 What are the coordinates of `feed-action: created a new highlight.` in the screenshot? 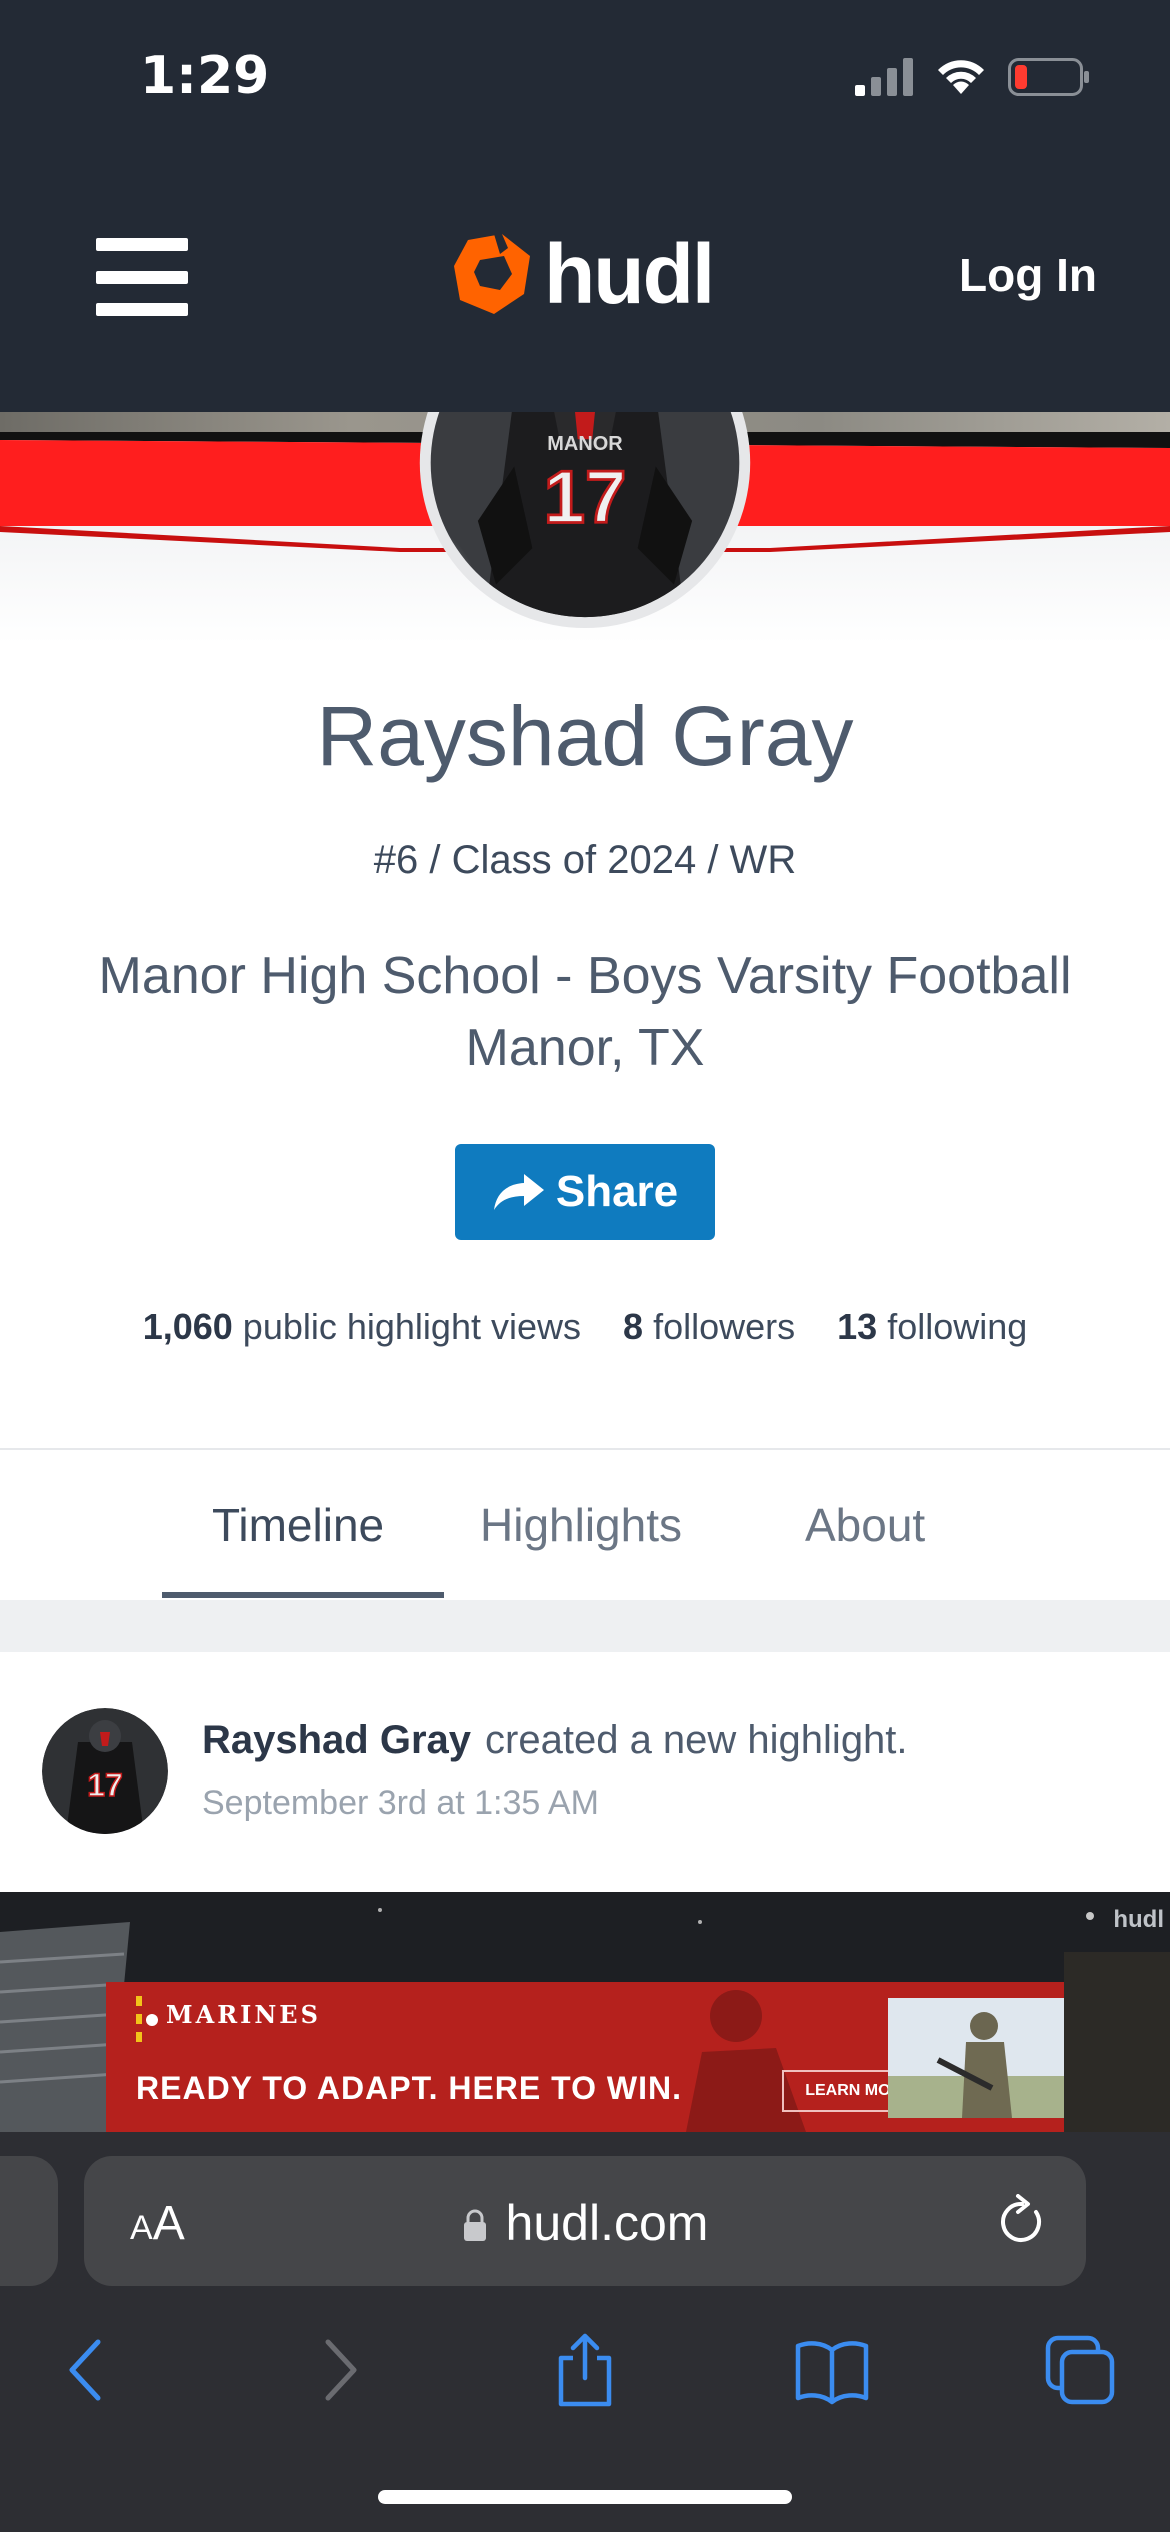 It's located at (696, 1740).